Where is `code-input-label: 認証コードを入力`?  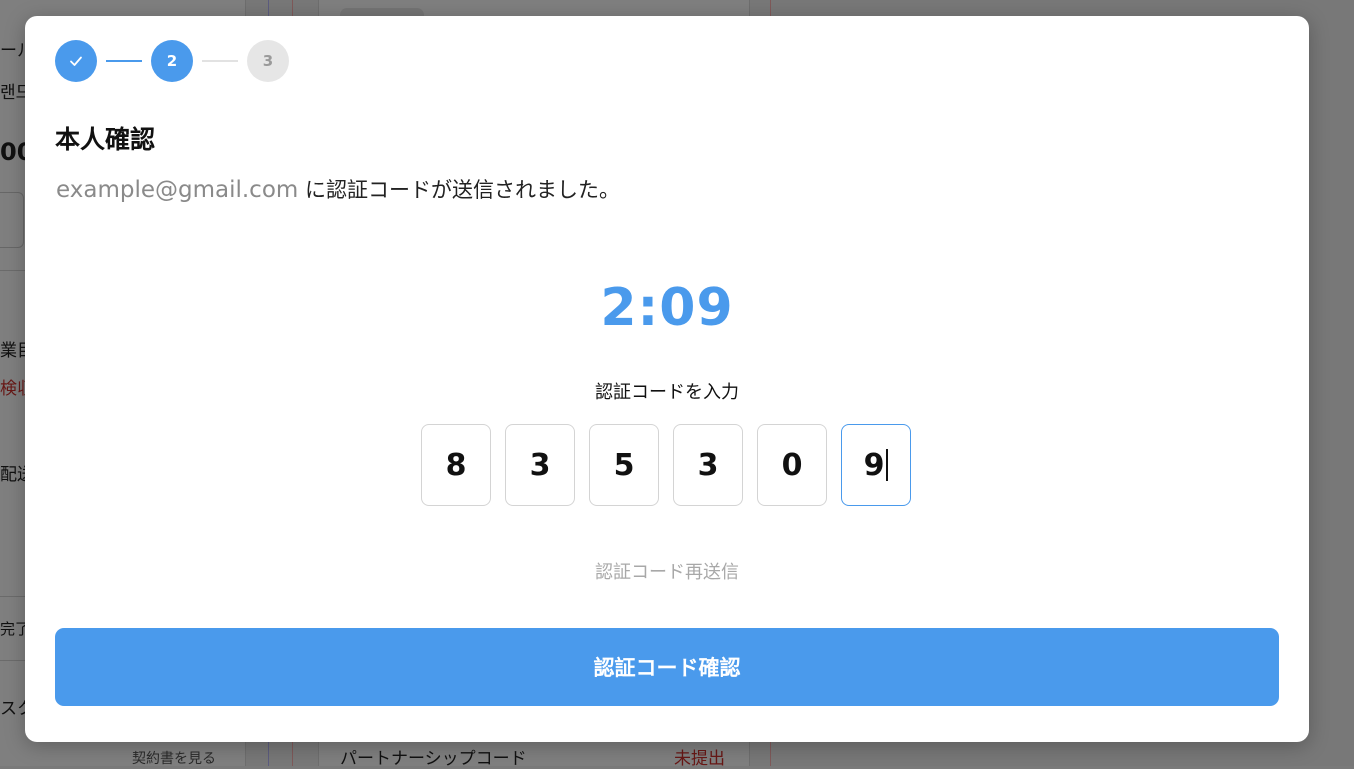
code-input-label: 認証コードを入力 is located at coordinates (667, 392).